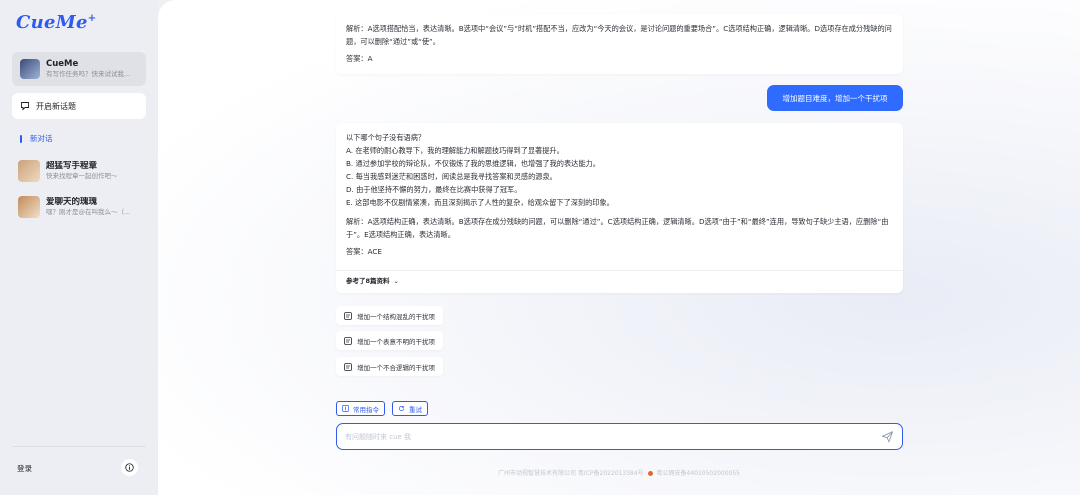 The height and width of the screenshot is (495, 1080). I want to click on new-chat-button: 开启新话题, so click(79, 106).